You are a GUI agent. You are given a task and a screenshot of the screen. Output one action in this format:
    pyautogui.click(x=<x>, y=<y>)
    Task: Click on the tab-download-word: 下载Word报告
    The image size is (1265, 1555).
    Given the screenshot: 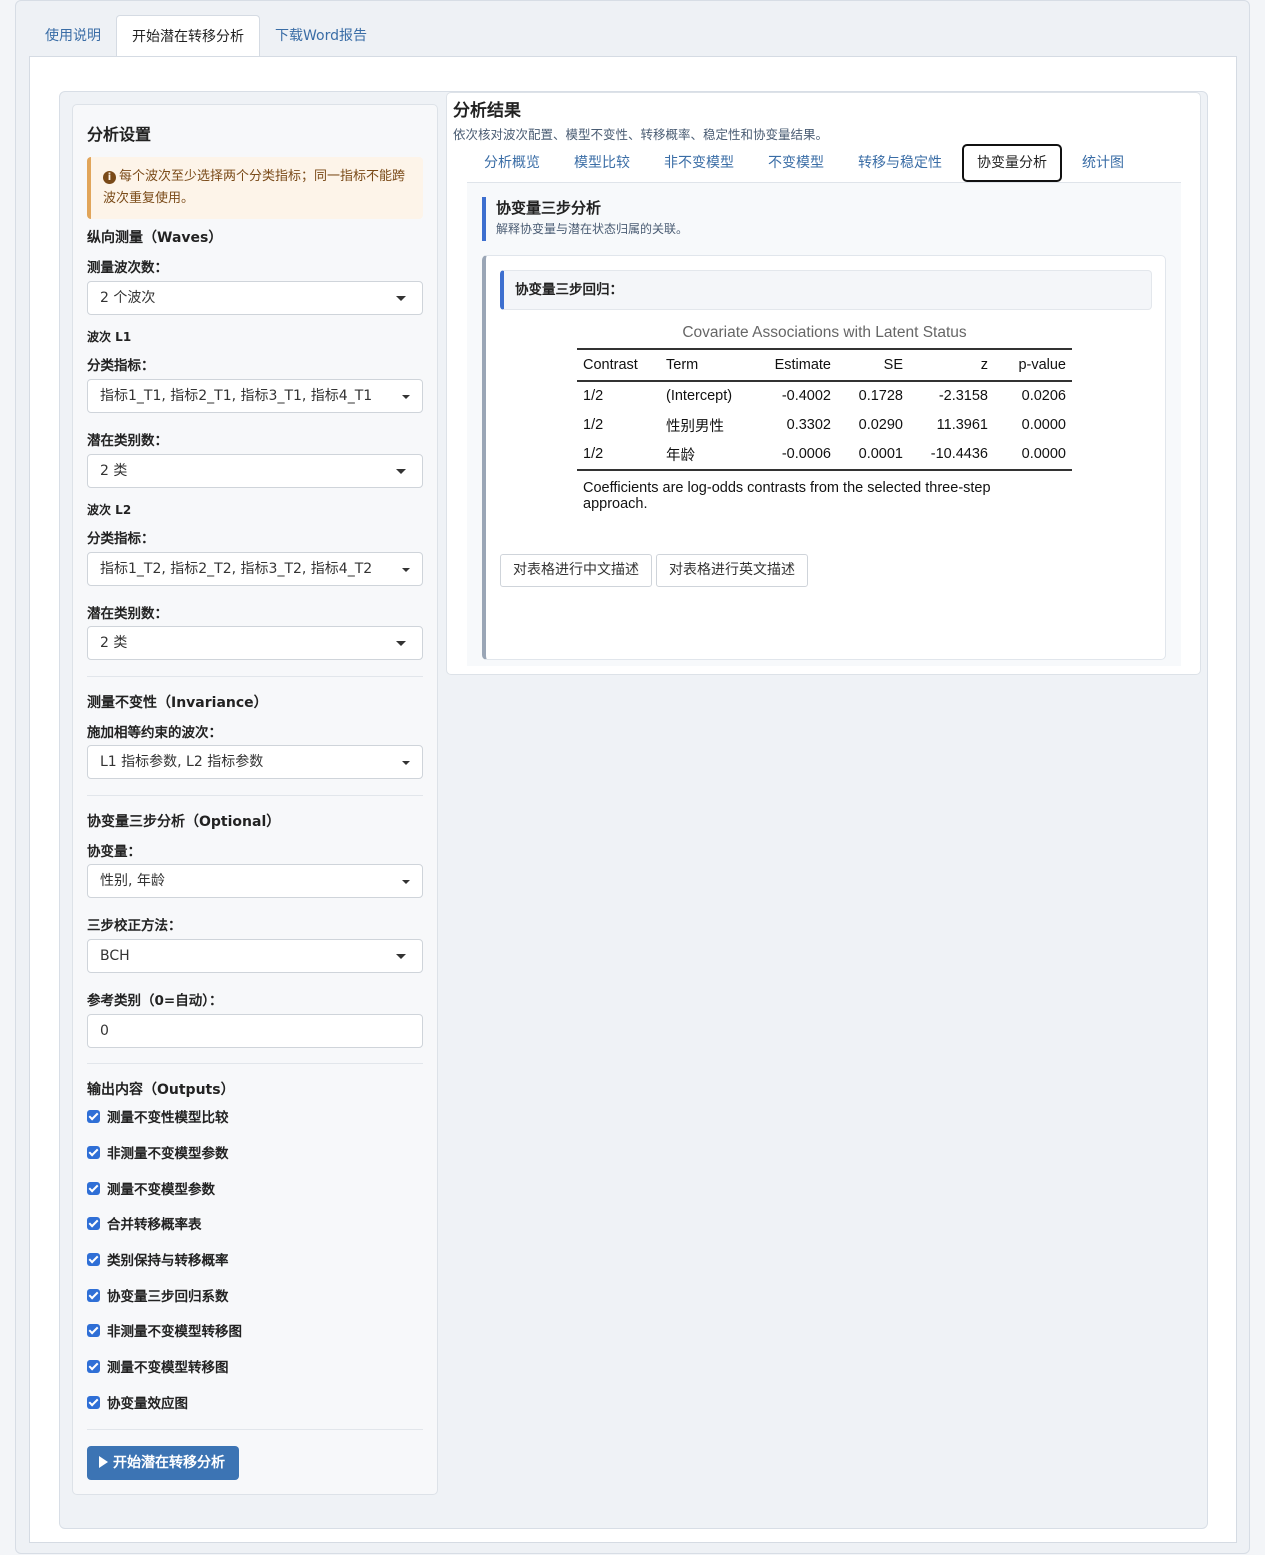 What is the action you would take?
    pyautogui.click(x=321, y=36)
    